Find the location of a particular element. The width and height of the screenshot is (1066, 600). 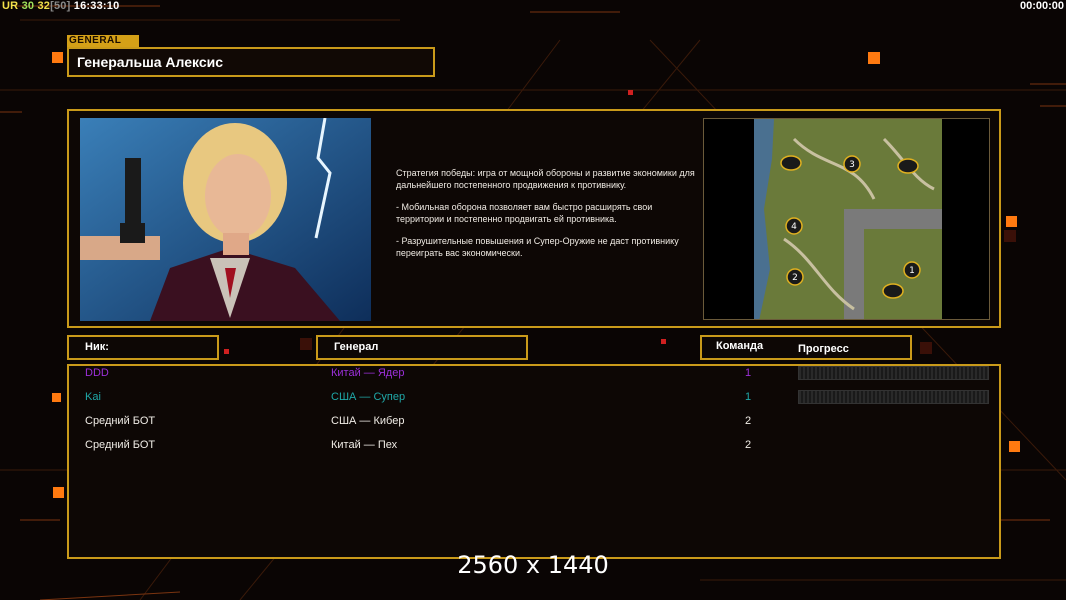

map-preview: 3 4 2 1 is located at coordinates (846, 219).